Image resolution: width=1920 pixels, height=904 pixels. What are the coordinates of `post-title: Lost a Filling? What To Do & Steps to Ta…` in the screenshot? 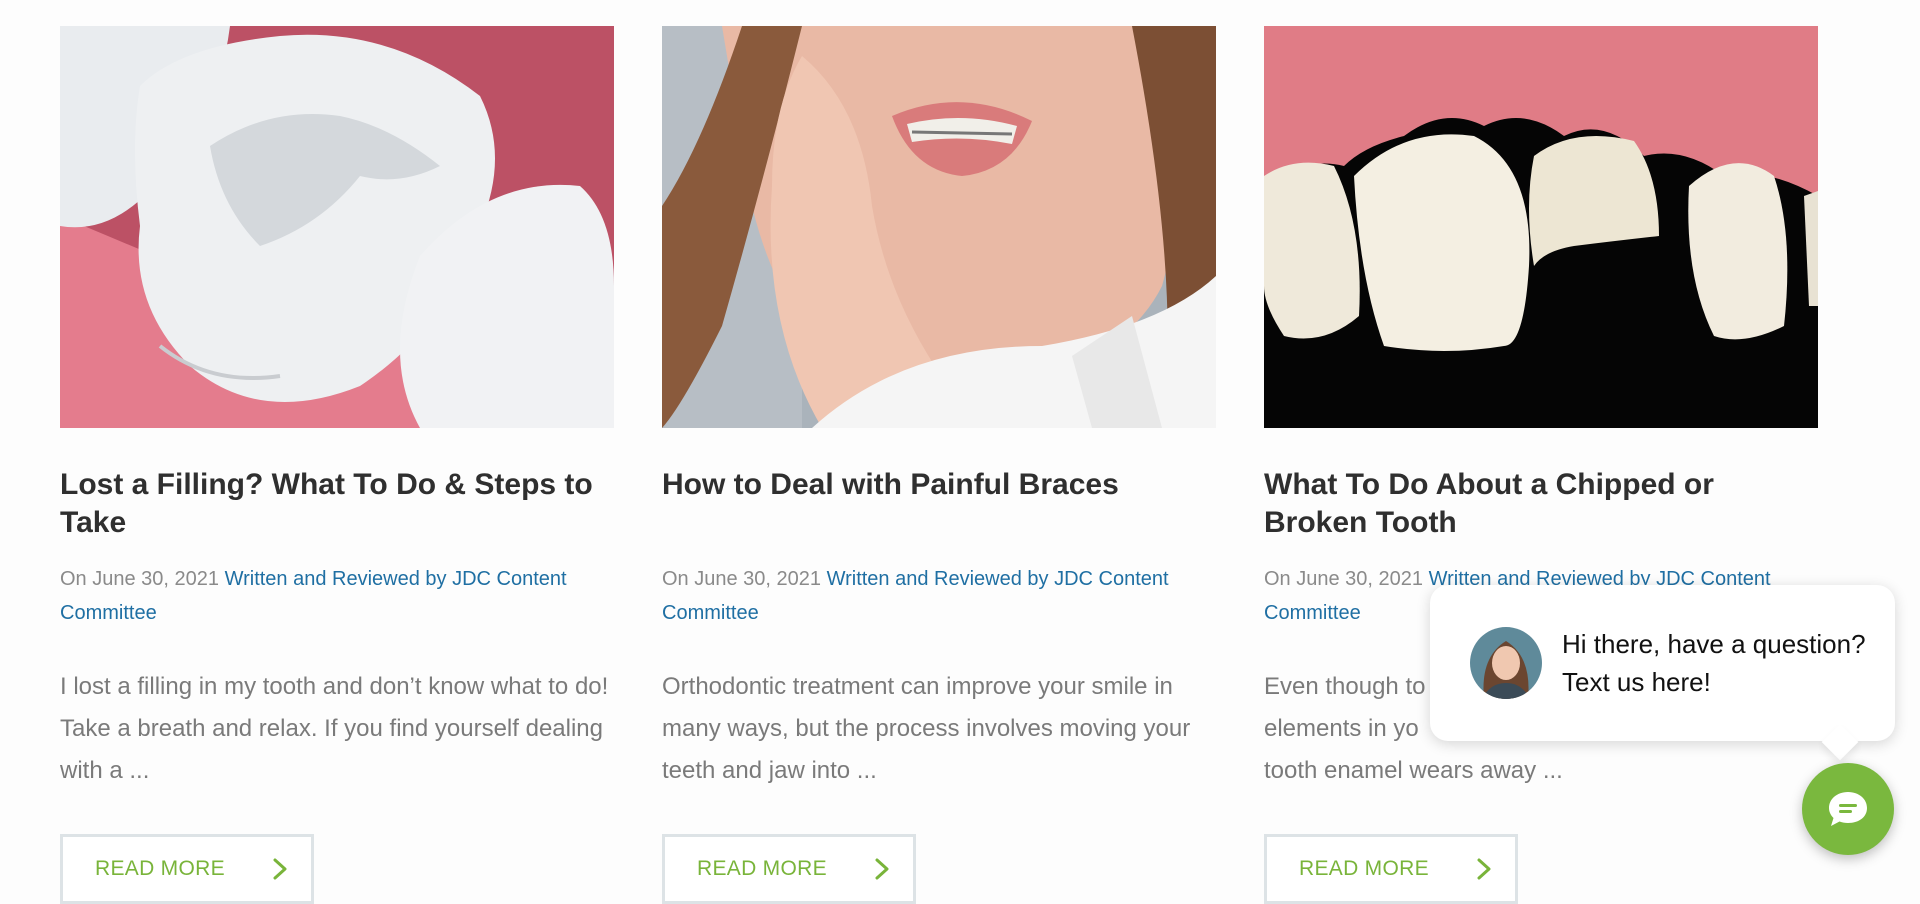 It's located at (337, 504).